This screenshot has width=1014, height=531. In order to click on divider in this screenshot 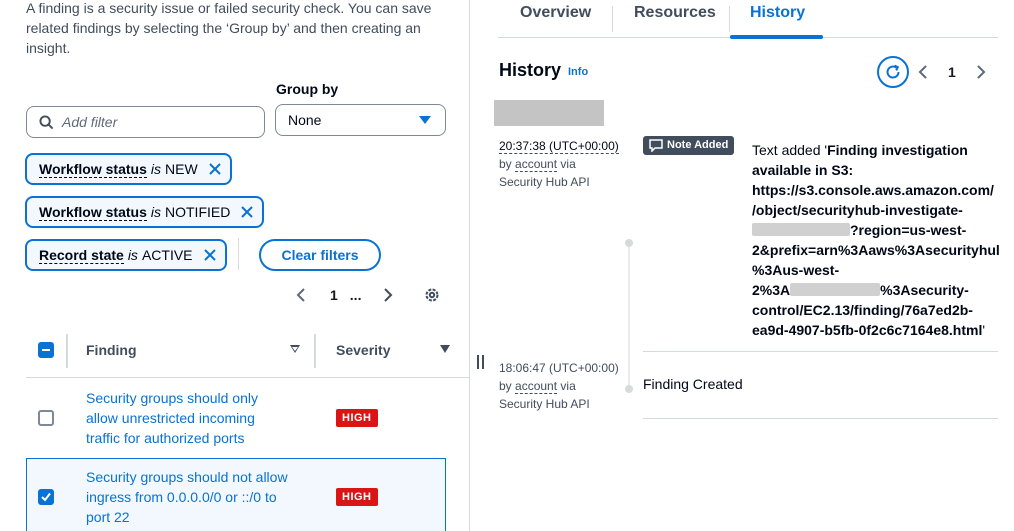, I will do `click(238, 254)`.